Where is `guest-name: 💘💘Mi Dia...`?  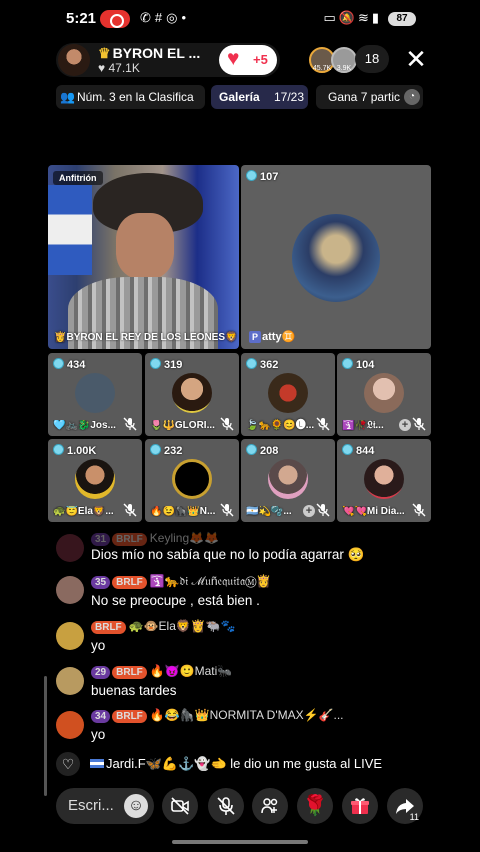
guest-name: 💘💘Mi Dia... is located at coordinates (373, 511).